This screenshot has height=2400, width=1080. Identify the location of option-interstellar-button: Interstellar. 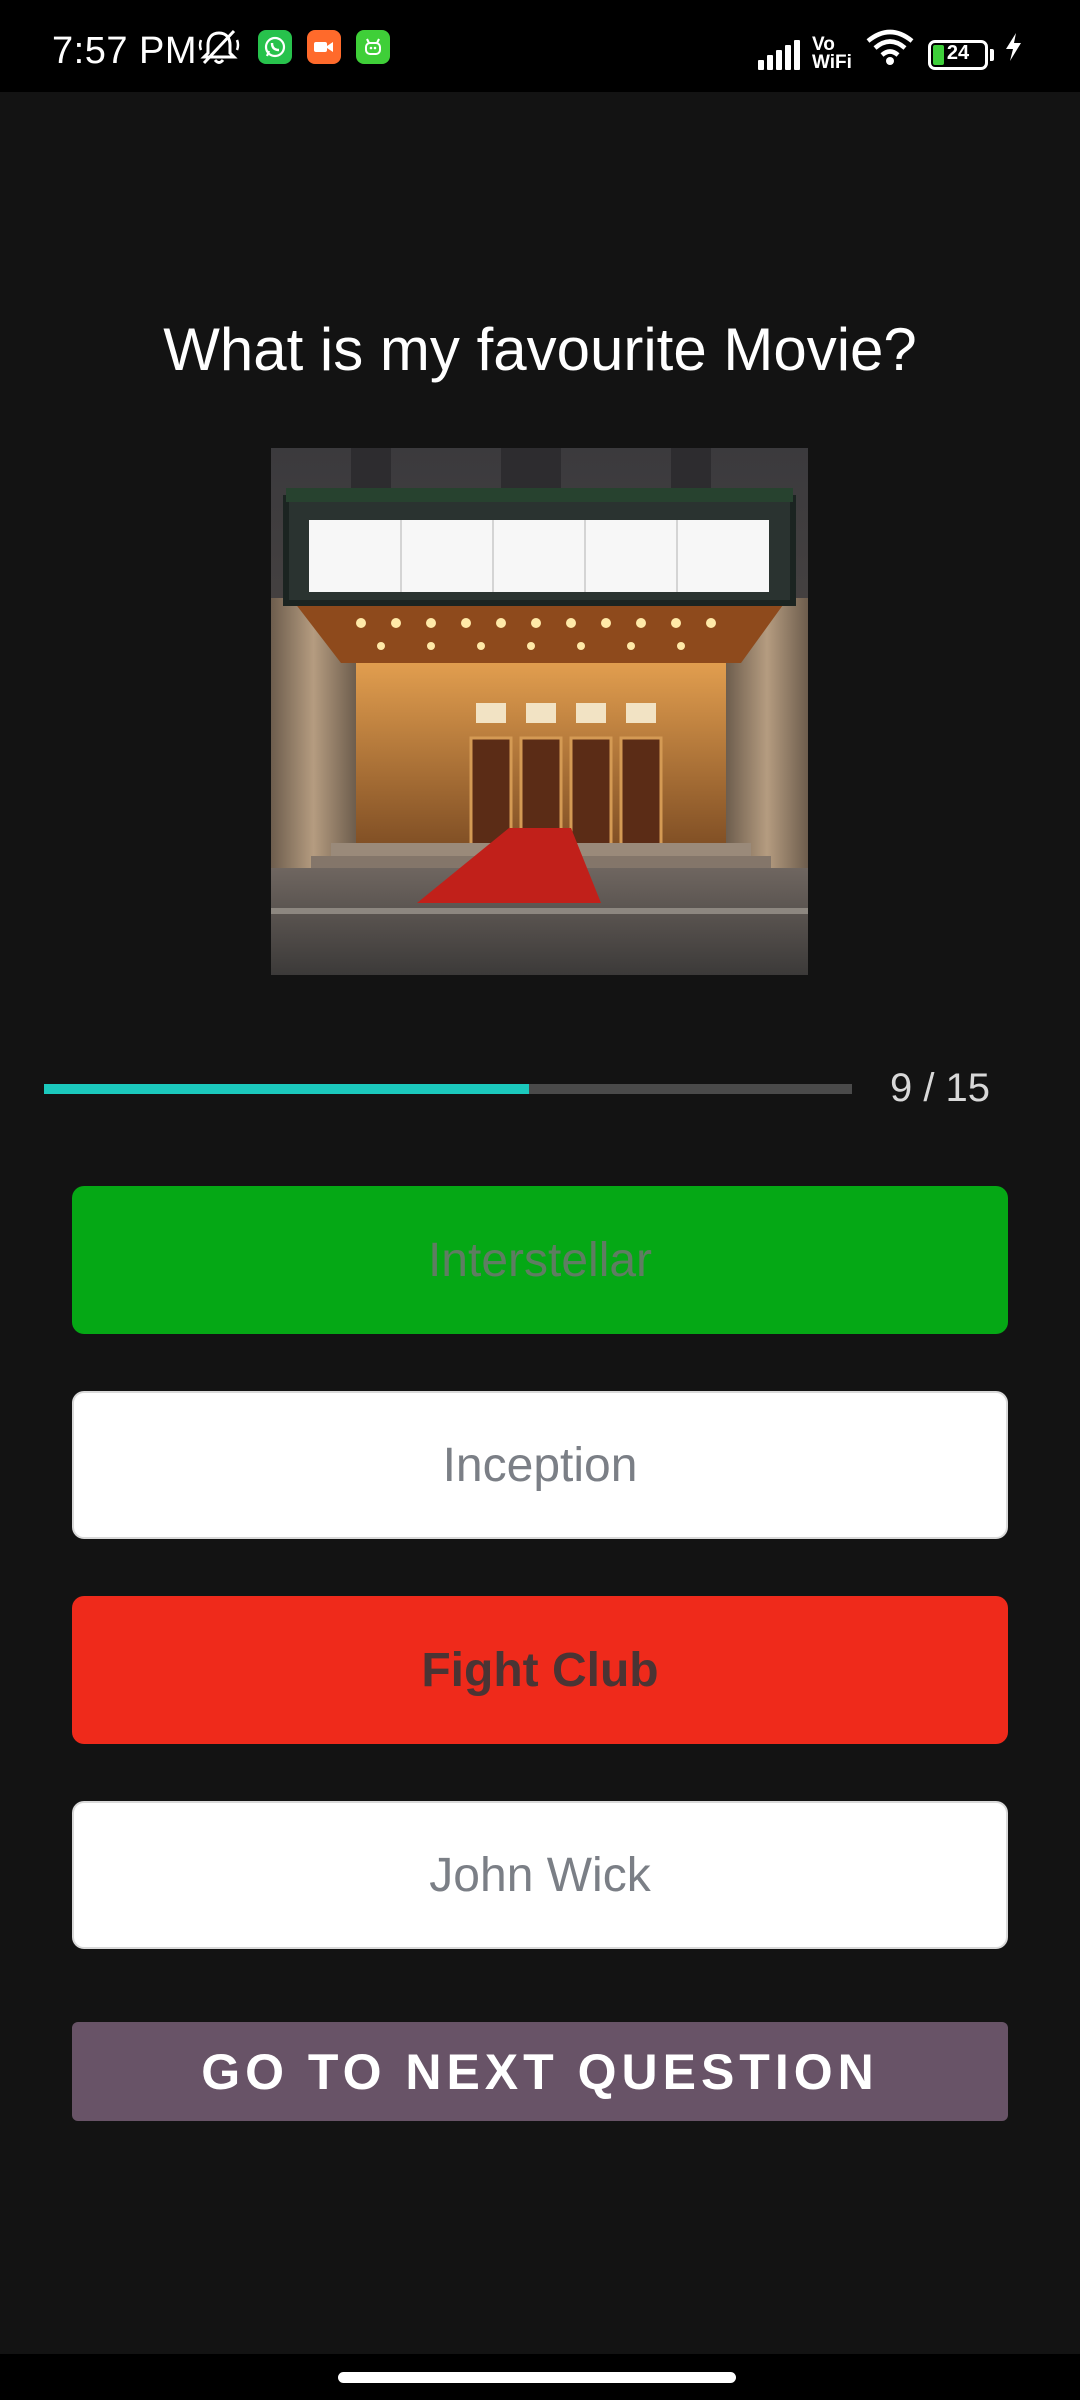
(540, 1260).